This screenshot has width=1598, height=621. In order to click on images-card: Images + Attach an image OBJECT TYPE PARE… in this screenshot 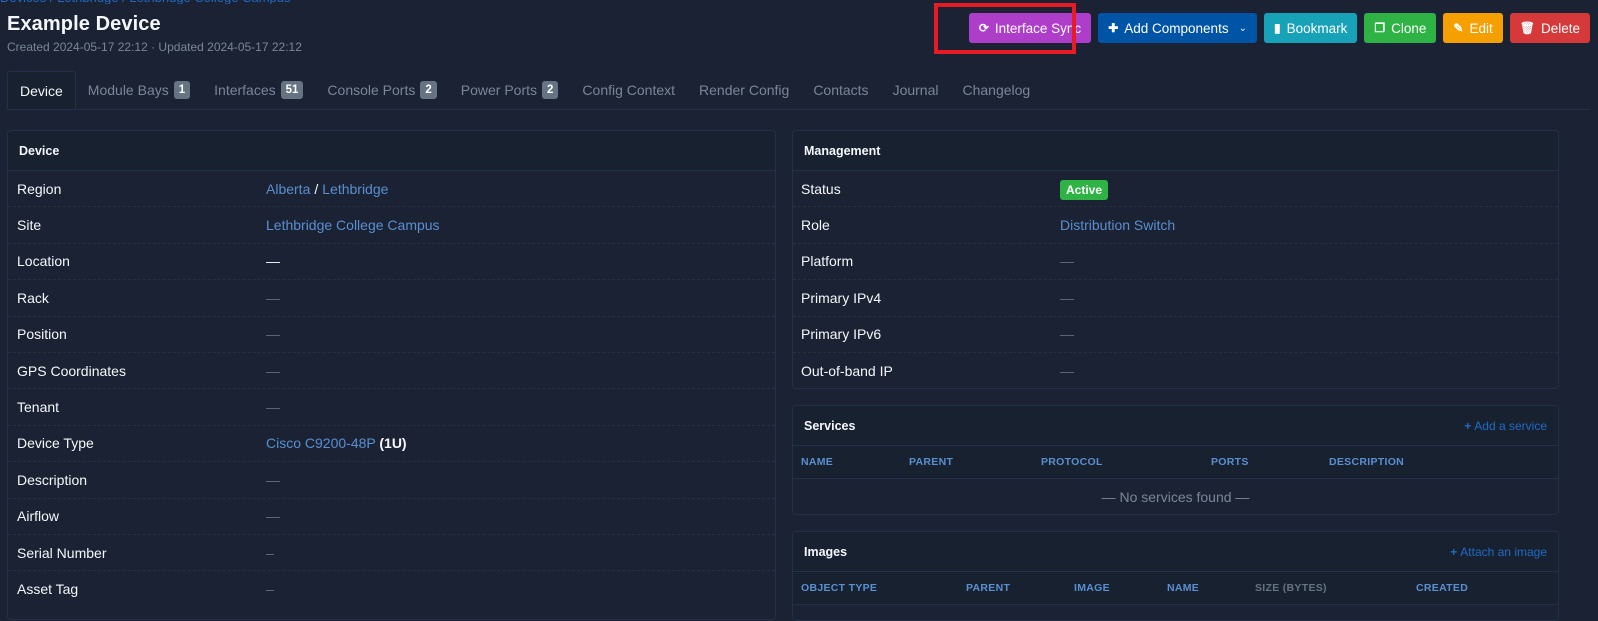, I will do `click(1175, 576)`.